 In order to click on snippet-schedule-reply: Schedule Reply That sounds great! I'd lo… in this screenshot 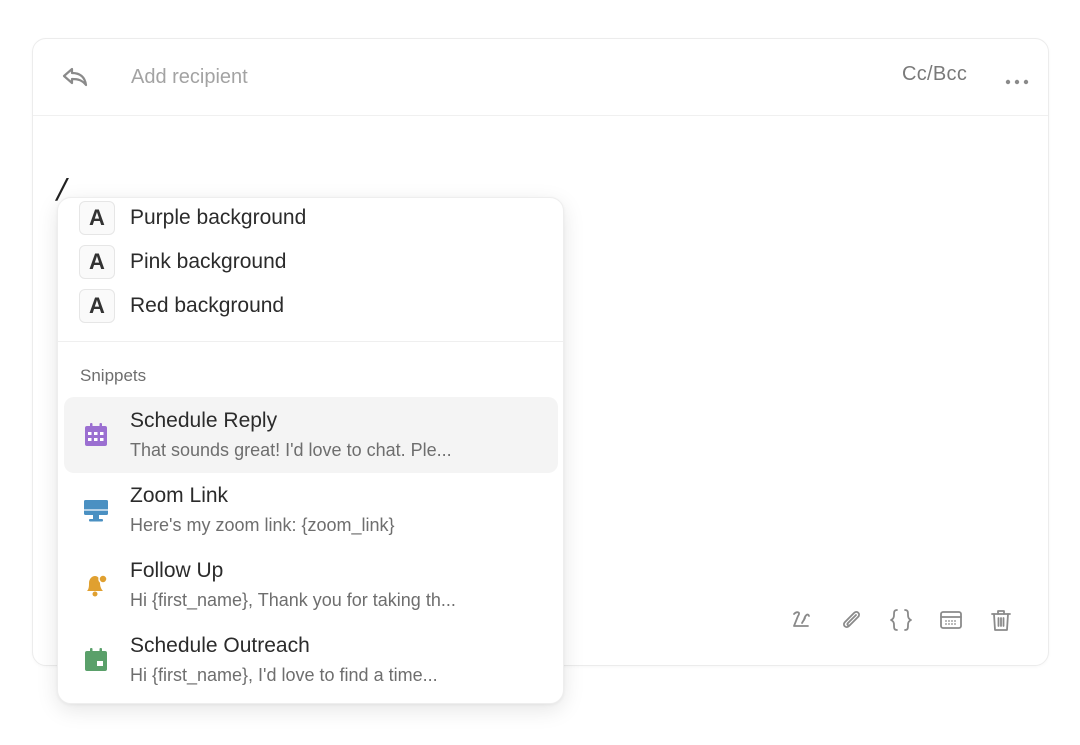, I will do `click(311, 435)`.